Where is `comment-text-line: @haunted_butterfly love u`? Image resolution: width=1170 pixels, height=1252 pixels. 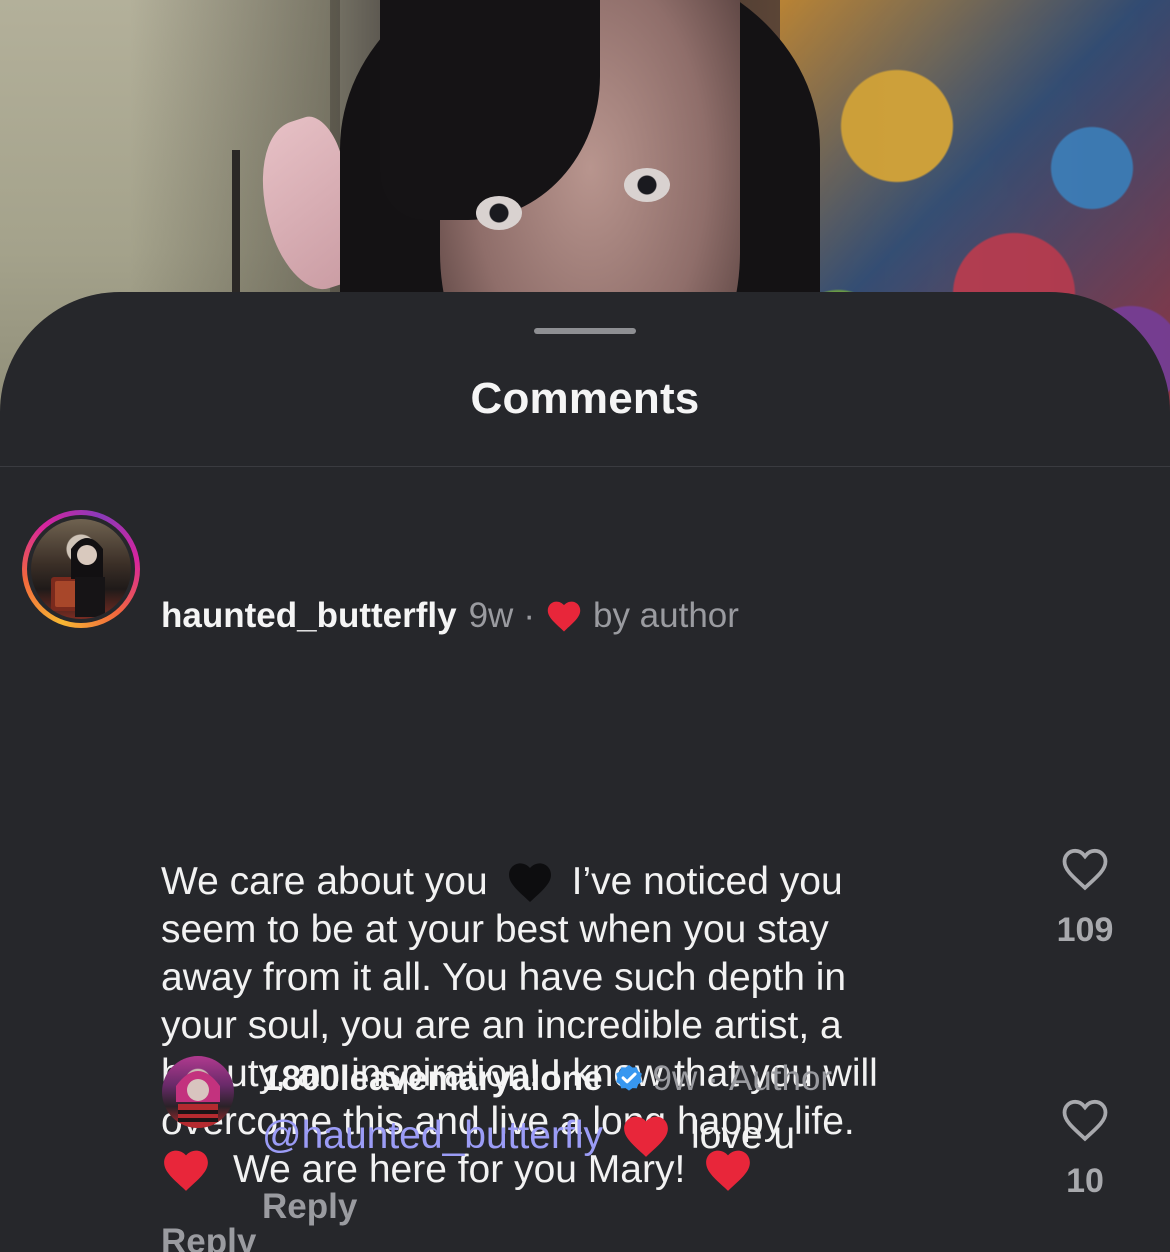
comment-text-line: @haunted_butterfly love u is located at coordinates (528, 1136).